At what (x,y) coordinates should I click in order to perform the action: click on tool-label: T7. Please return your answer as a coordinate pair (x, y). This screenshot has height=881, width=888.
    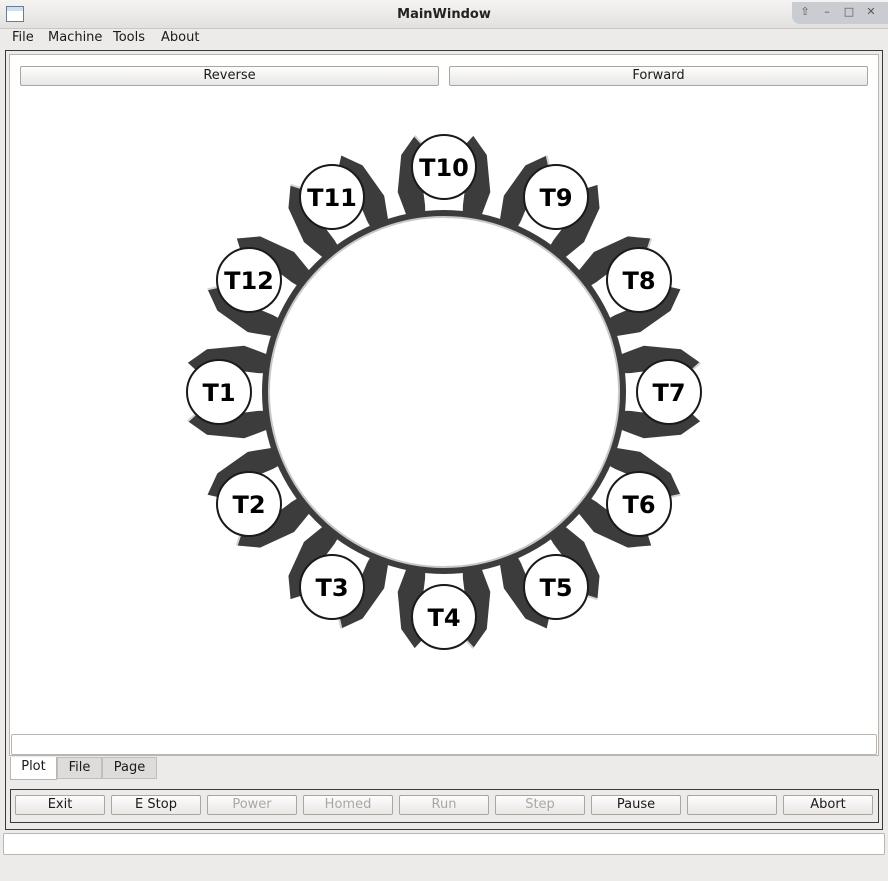
    Looking at the image, I should click on (668, 393).